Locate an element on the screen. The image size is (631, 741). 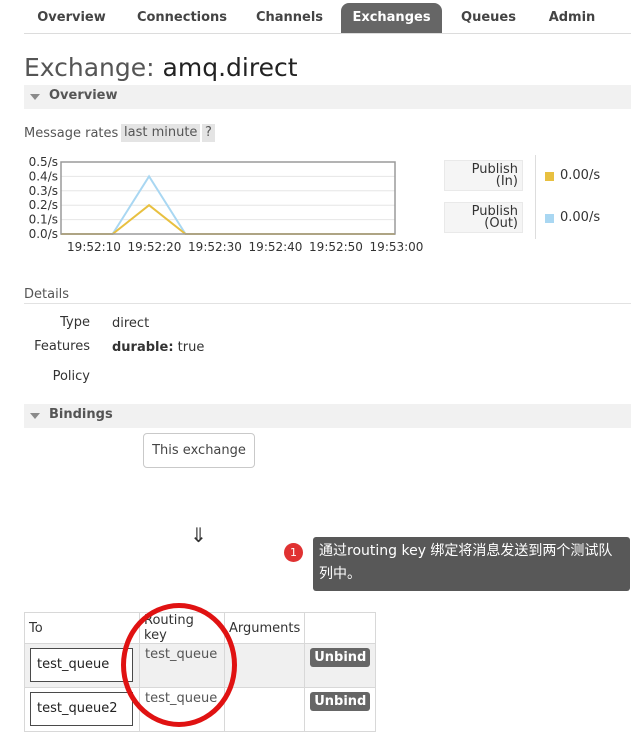
details-title: Details is located at coordinates (47, 294).